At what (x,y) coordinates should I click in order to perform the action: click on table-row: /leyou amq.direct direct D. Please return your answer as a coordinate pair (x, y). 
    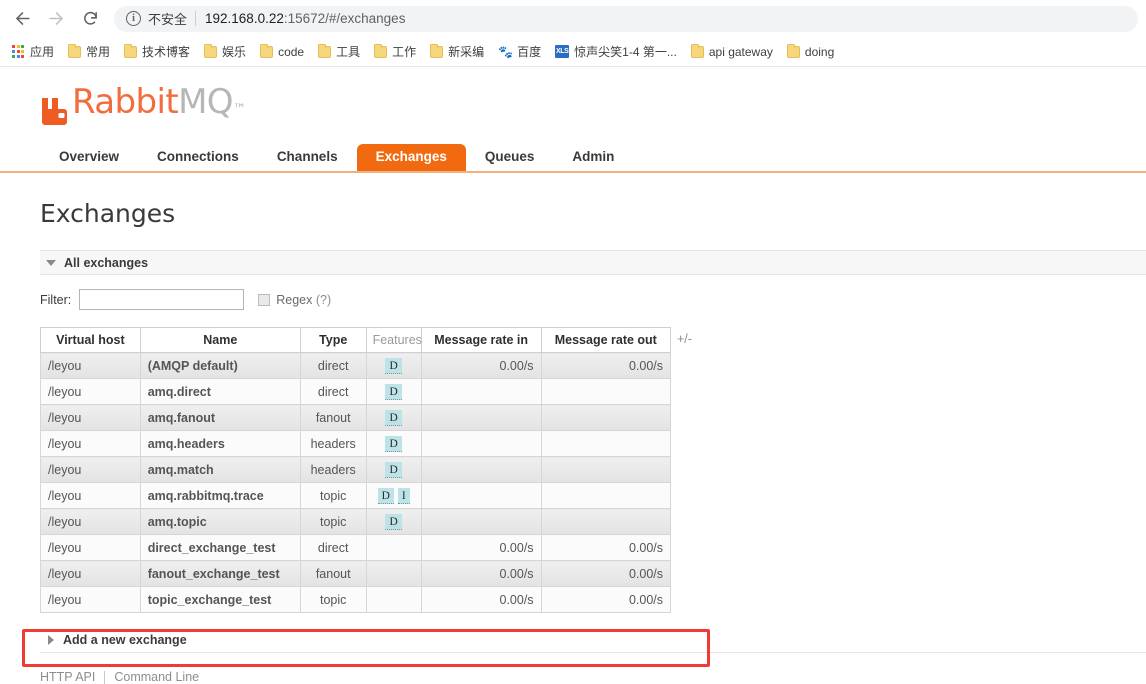
    Looking at the image, I should click on (356, 391).